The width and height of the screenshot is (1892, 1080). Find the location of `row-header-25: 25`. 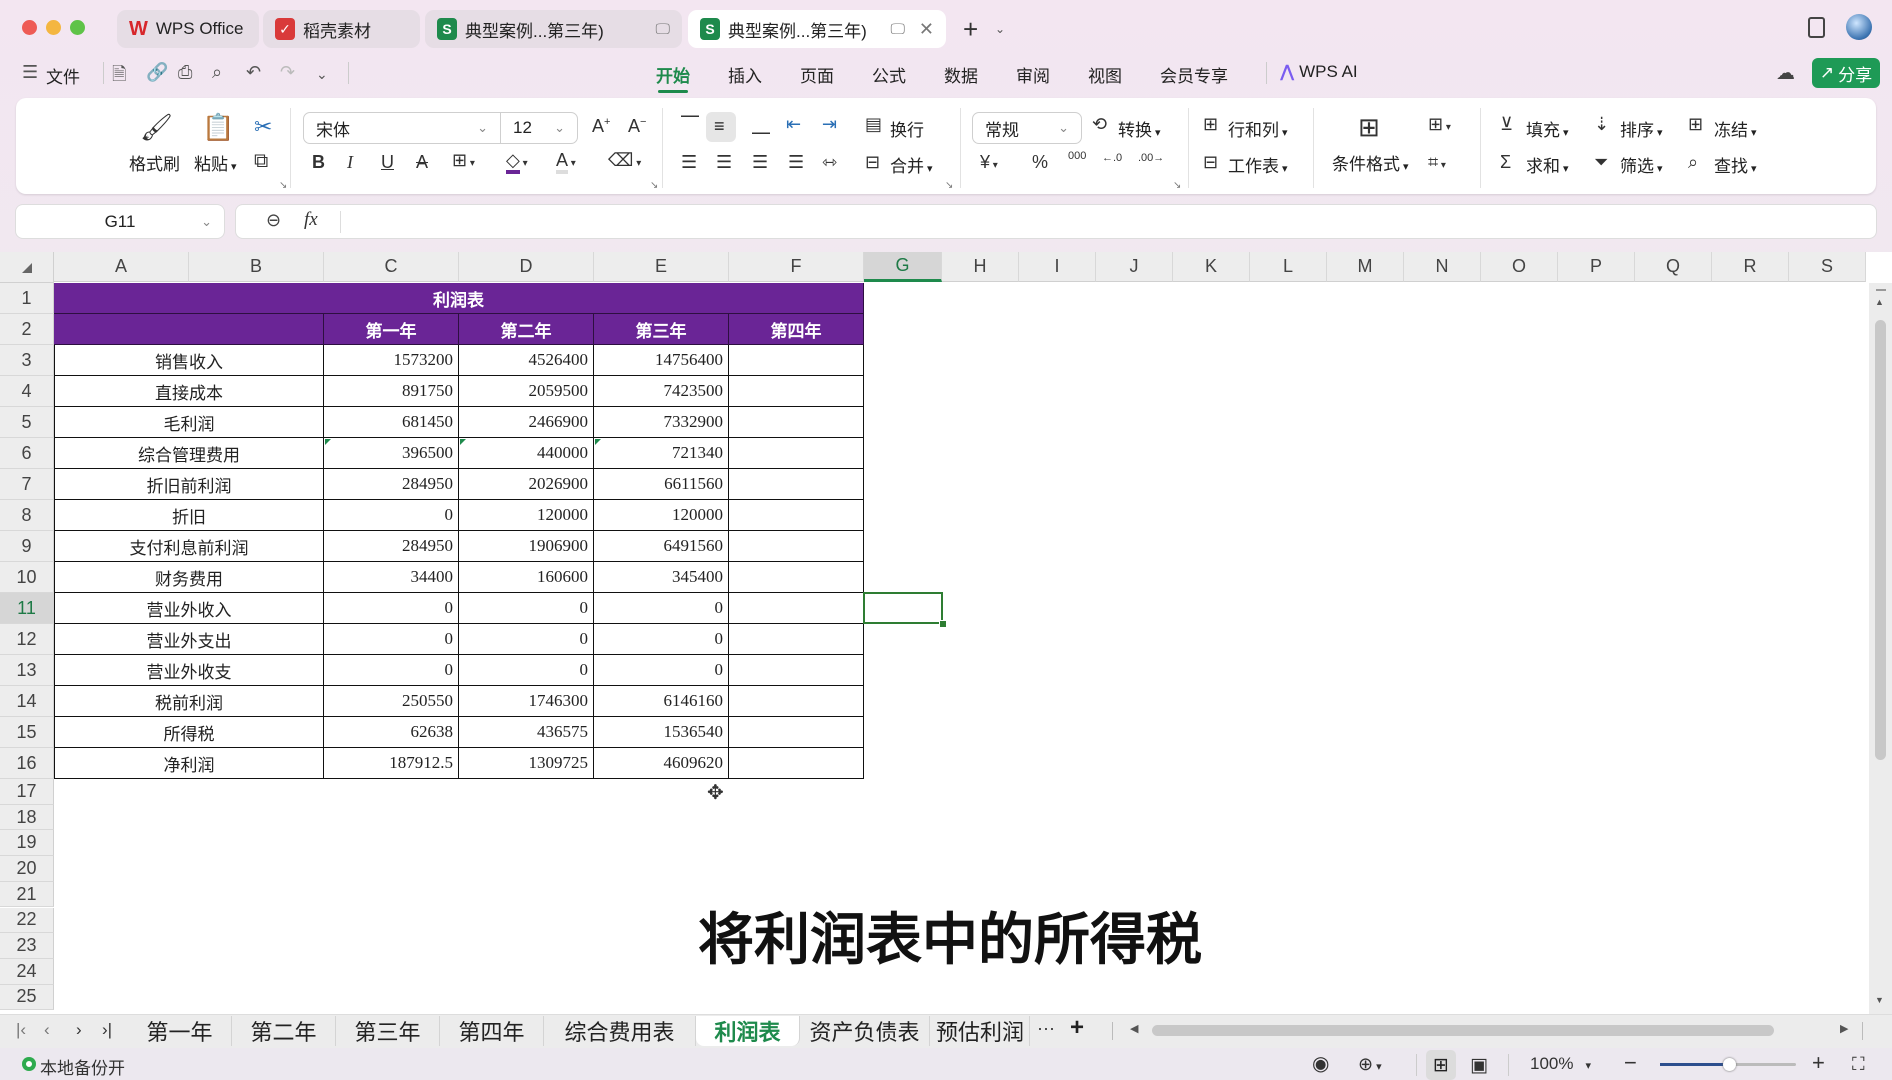

row-header-25: 25 is located at coordinates (27, 997).